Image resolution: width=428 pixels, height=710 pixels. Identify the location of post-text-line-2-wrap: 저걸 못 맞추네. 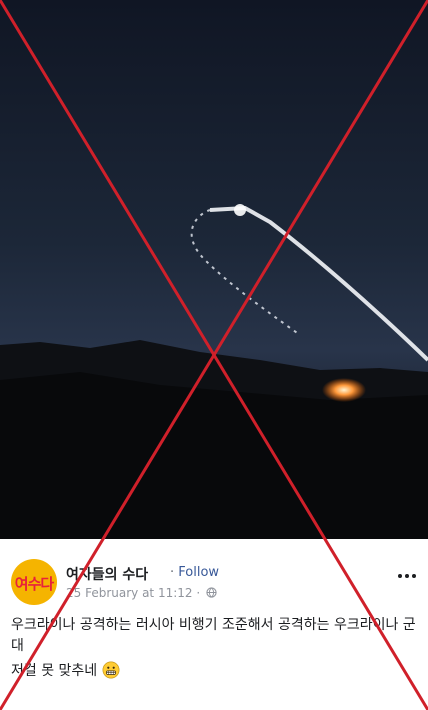
(216, 671).